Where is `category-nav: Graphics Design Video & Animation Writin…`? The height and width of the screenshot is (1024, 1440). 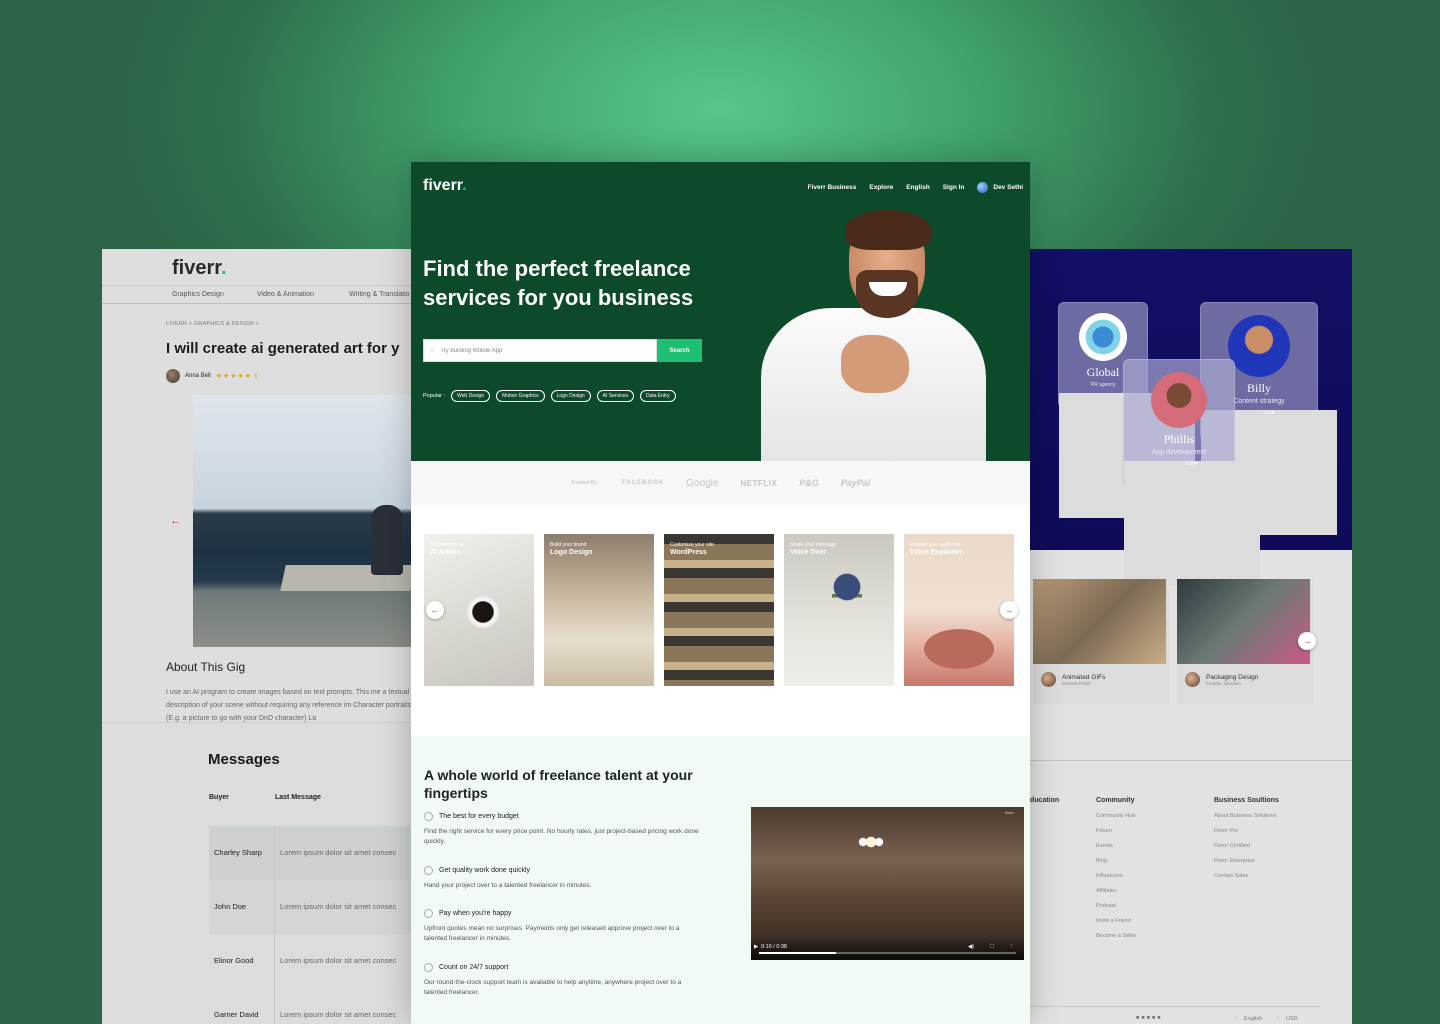
category-nav: Graphics Design Video & Animation Writin… is located at coordinates (256, 294).